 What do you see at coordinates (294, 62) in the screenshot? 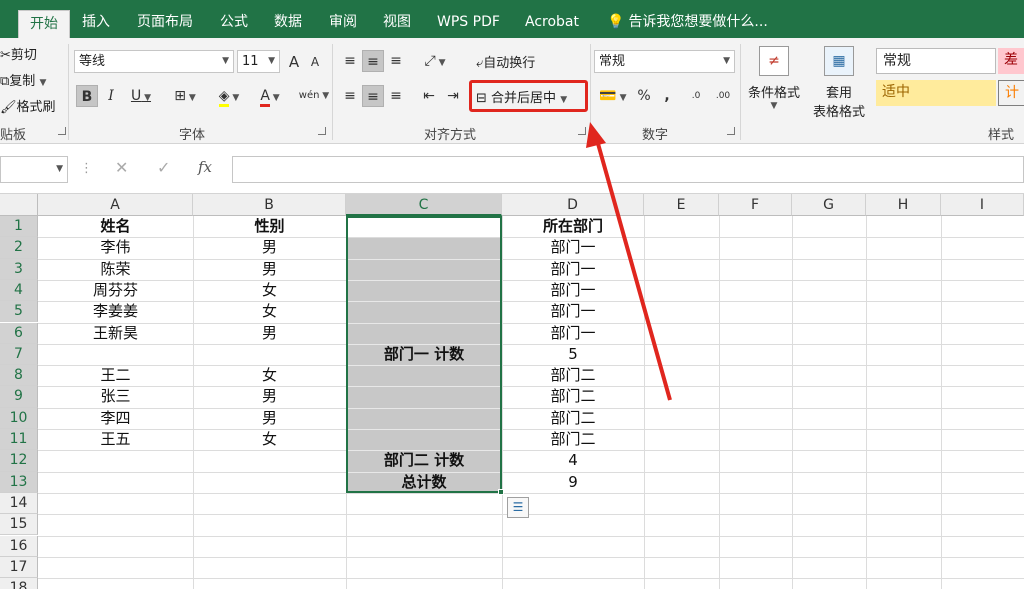
I see `grow-font-button: A` at bounding box center [294, 62].